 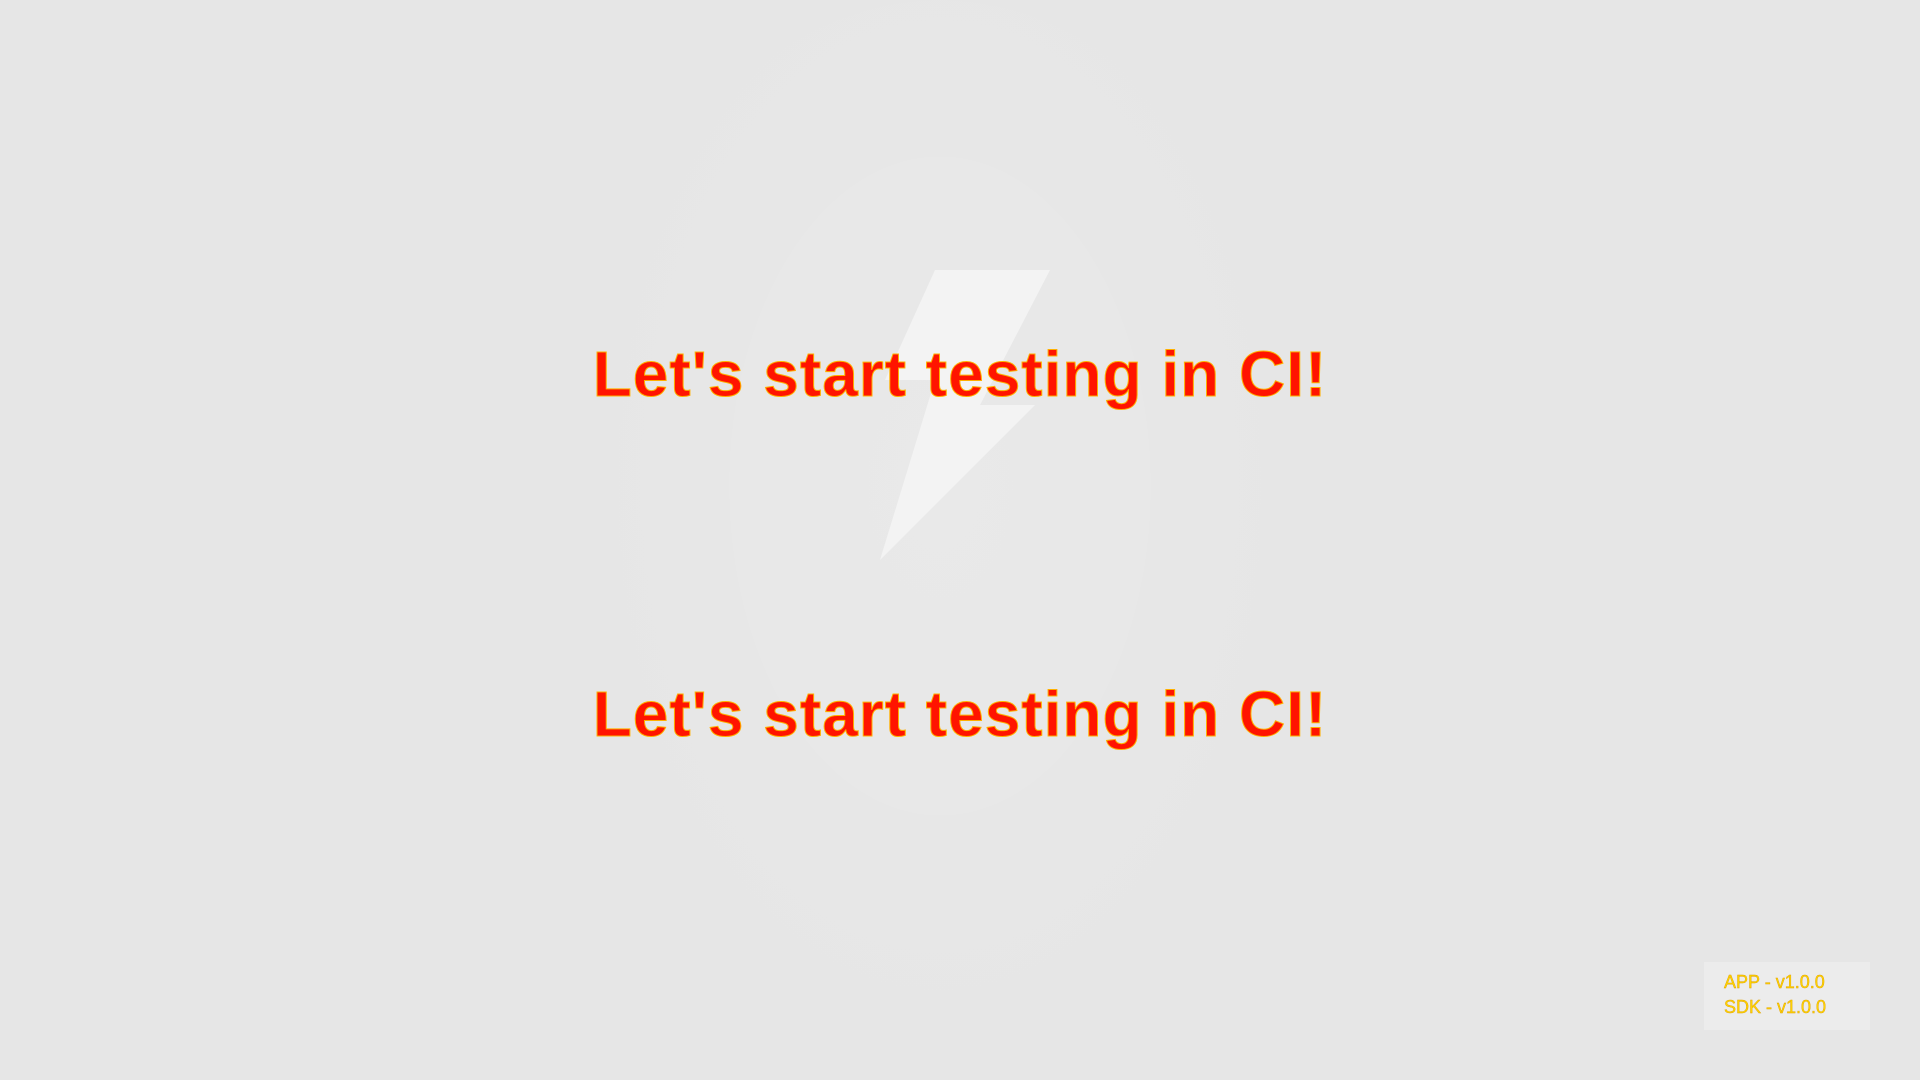 I want to click on headline-top: Let's start testing in CI!, so click(x=960, y=374).